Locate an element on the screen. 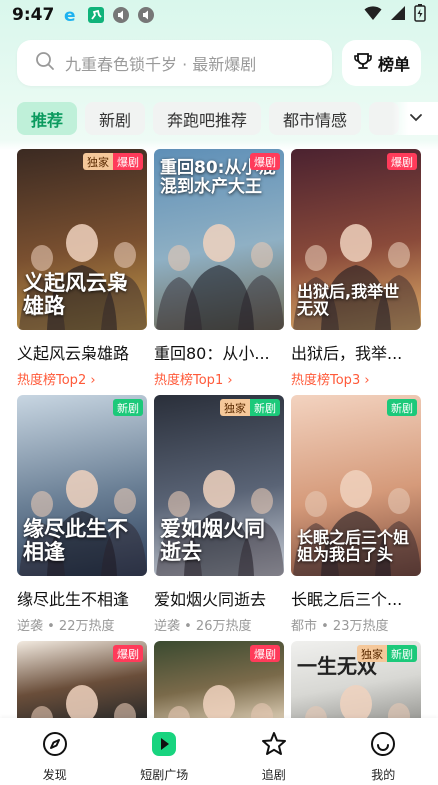  drama-poster: 爱如烟火同逝去 独家 新剧 is located at coordinates (219, 485).